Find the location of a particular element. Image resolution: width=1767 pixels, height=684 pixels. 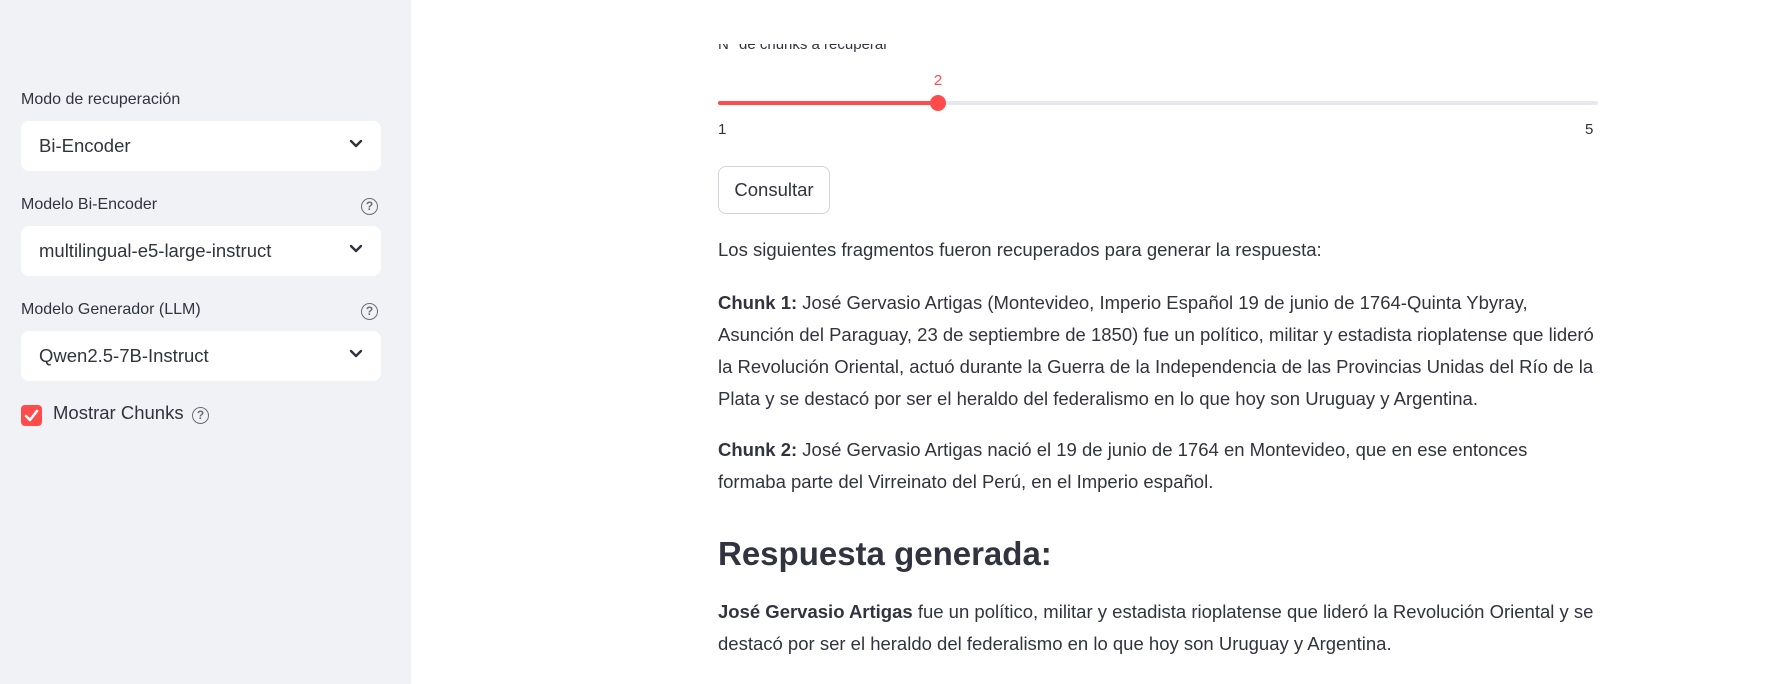

slider-label: N° de chunks a recuperar is located at coordinates (803, 48).